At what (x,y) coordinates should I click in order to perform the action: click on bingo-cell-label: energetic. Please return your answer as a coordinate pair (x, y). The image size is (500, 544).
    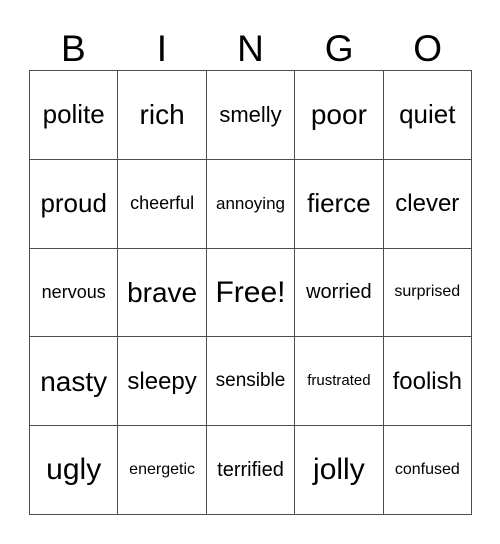
    Looking at the image, I should click on (162, 469).